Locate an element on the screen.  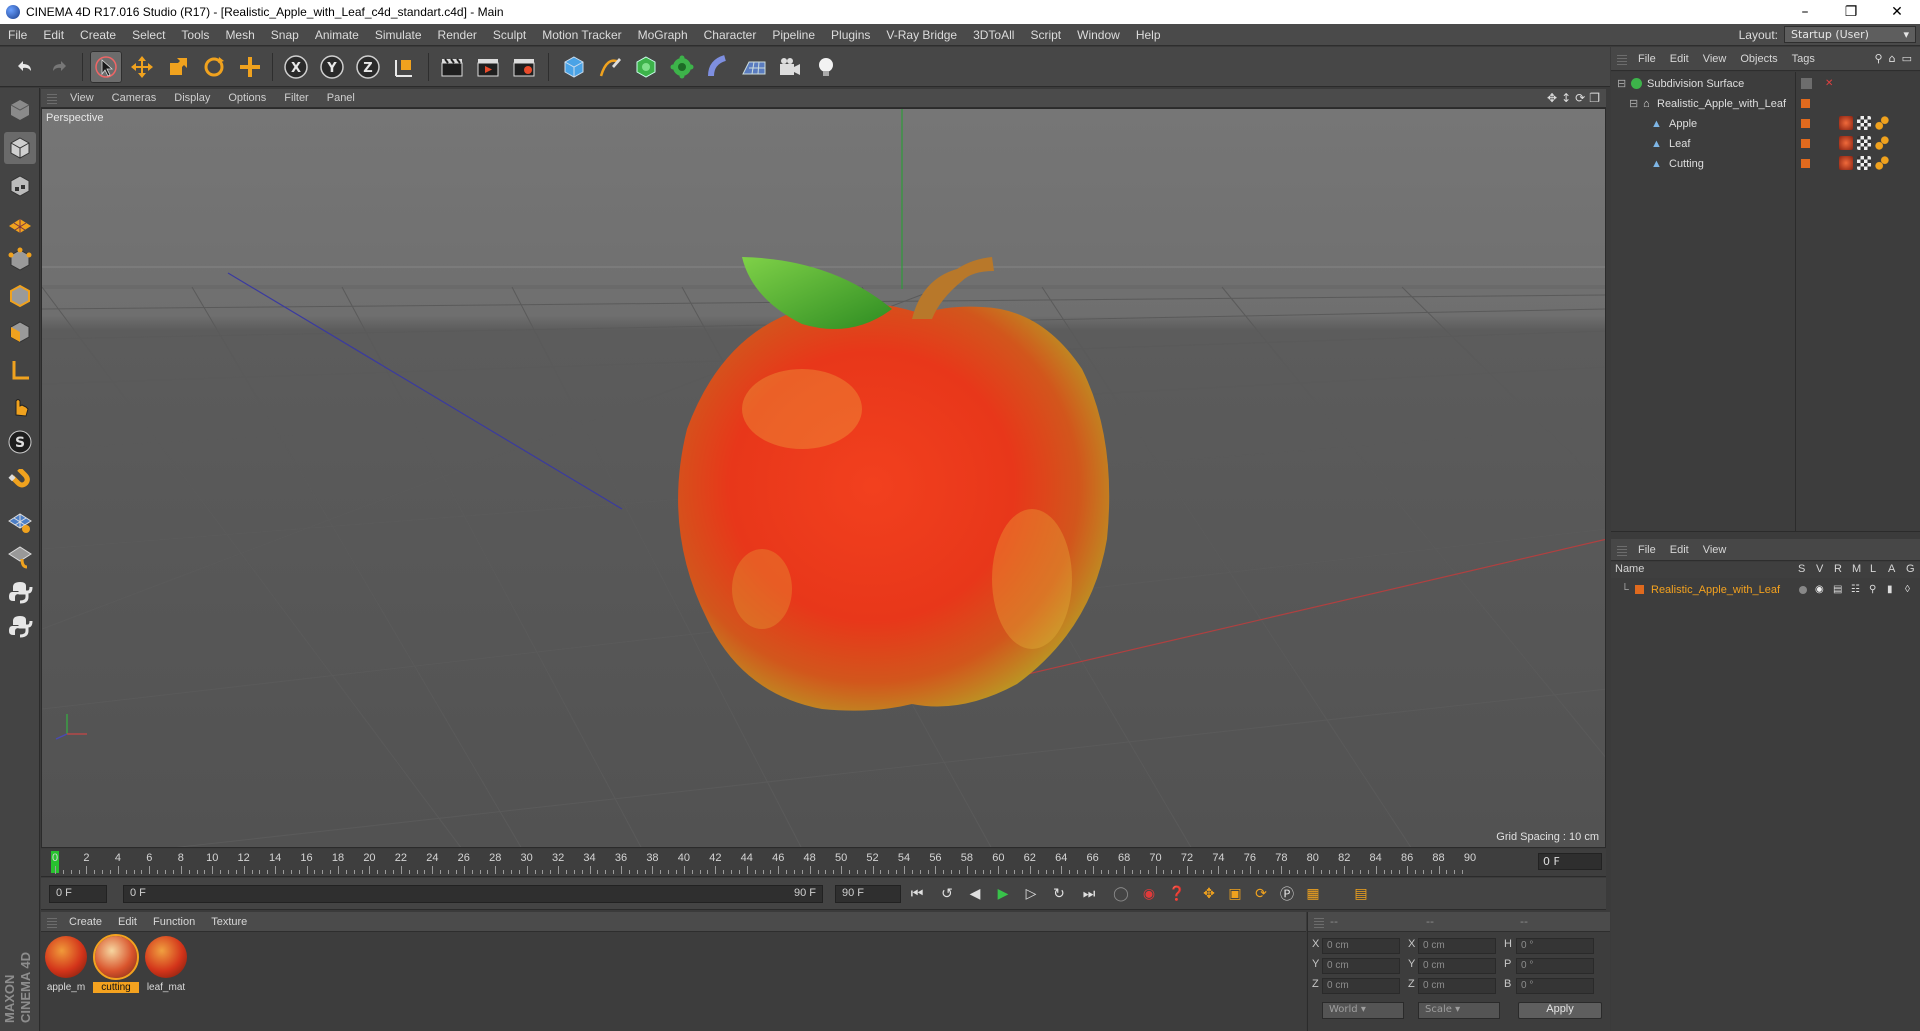
live-selection-button is located at coordinates (106, 67).